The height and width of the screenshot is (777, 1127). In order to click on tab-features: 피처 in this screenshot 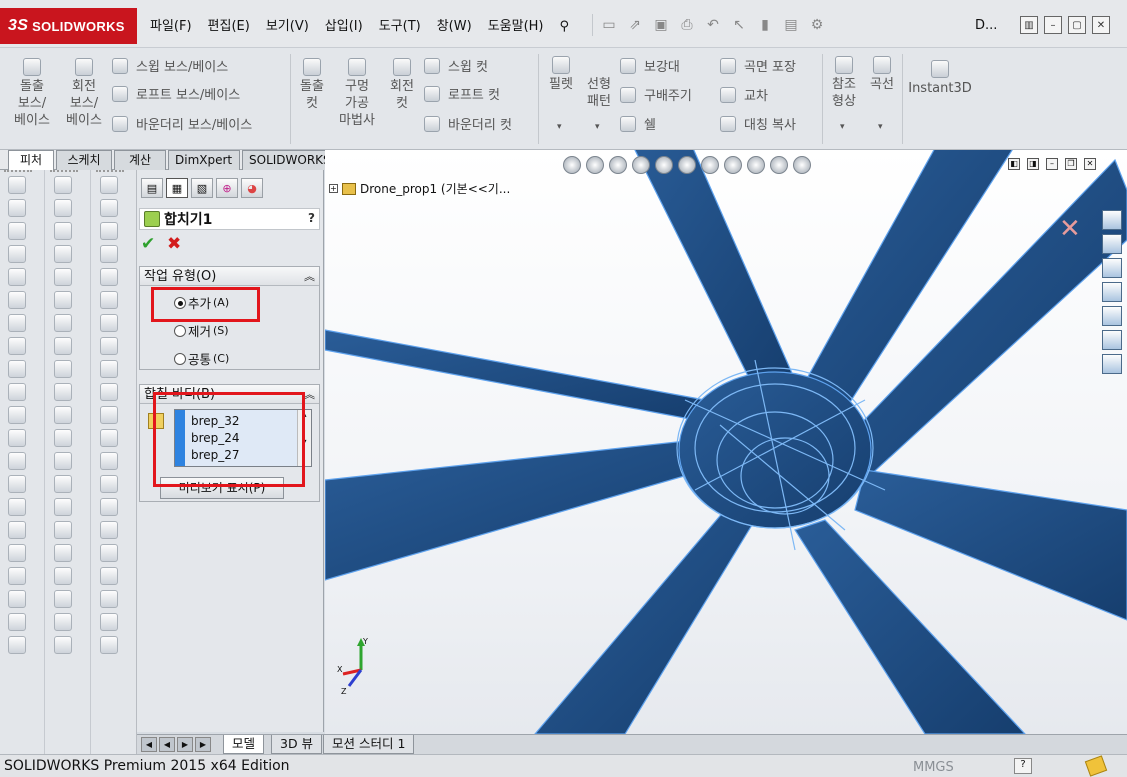, I will do `click(31, 160)`.